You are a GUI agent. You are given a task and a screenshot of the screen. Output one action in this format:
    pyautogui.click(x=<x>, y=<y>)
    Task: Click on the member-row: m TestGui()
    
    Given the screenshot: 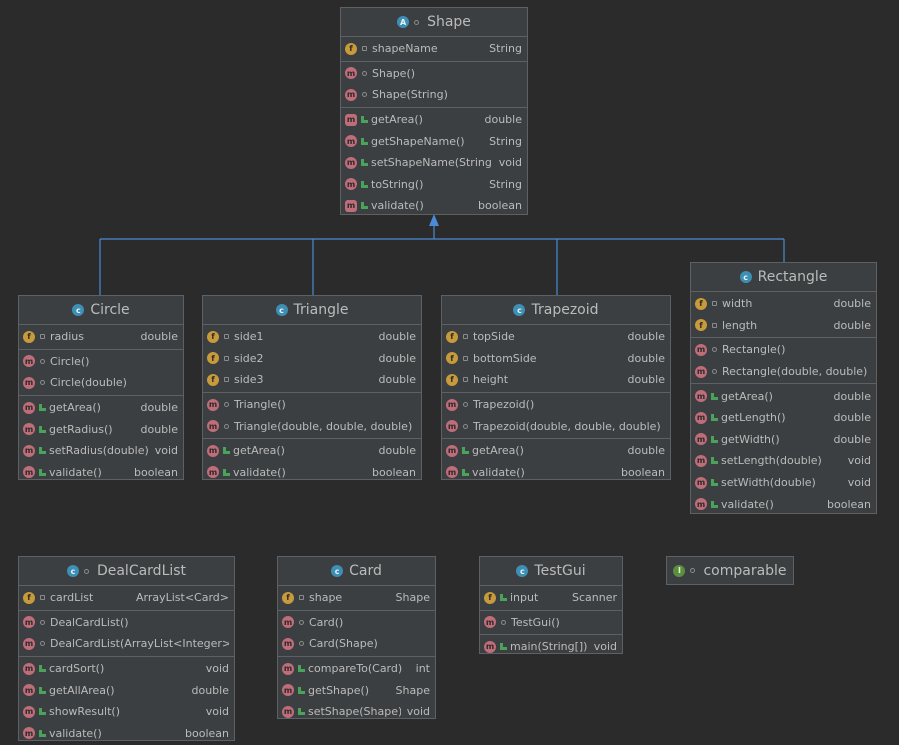 What is the action you would take?
    pyautogui.click(x=551, y=623)
    